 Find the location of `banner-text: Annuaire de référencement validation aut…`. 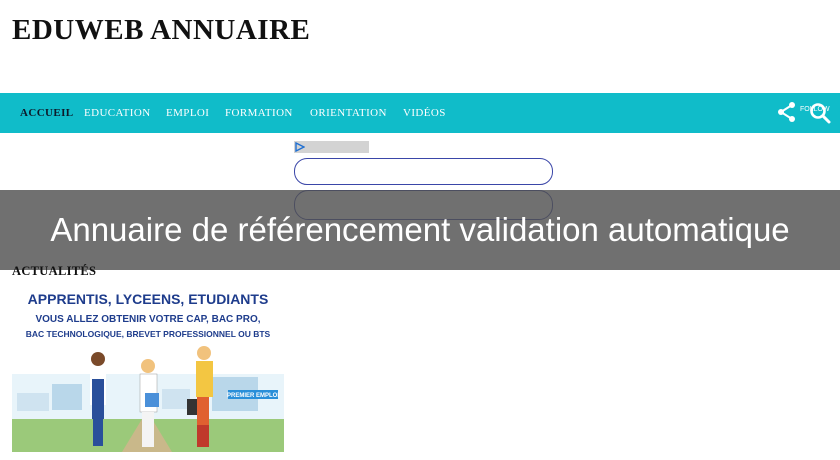

banner-text: Annuaire de référencement validation aut… is located at coordinates (420, 229).